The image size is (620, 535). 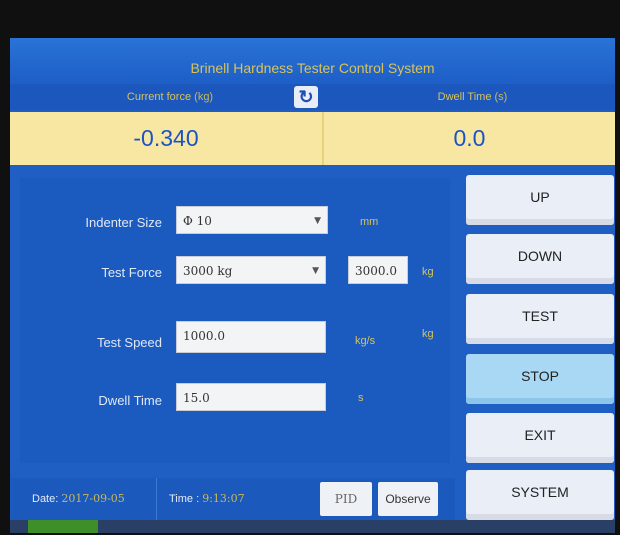 I want to click on dwell-time-setting-label: Dwell Time, so click(x=130, y=400).